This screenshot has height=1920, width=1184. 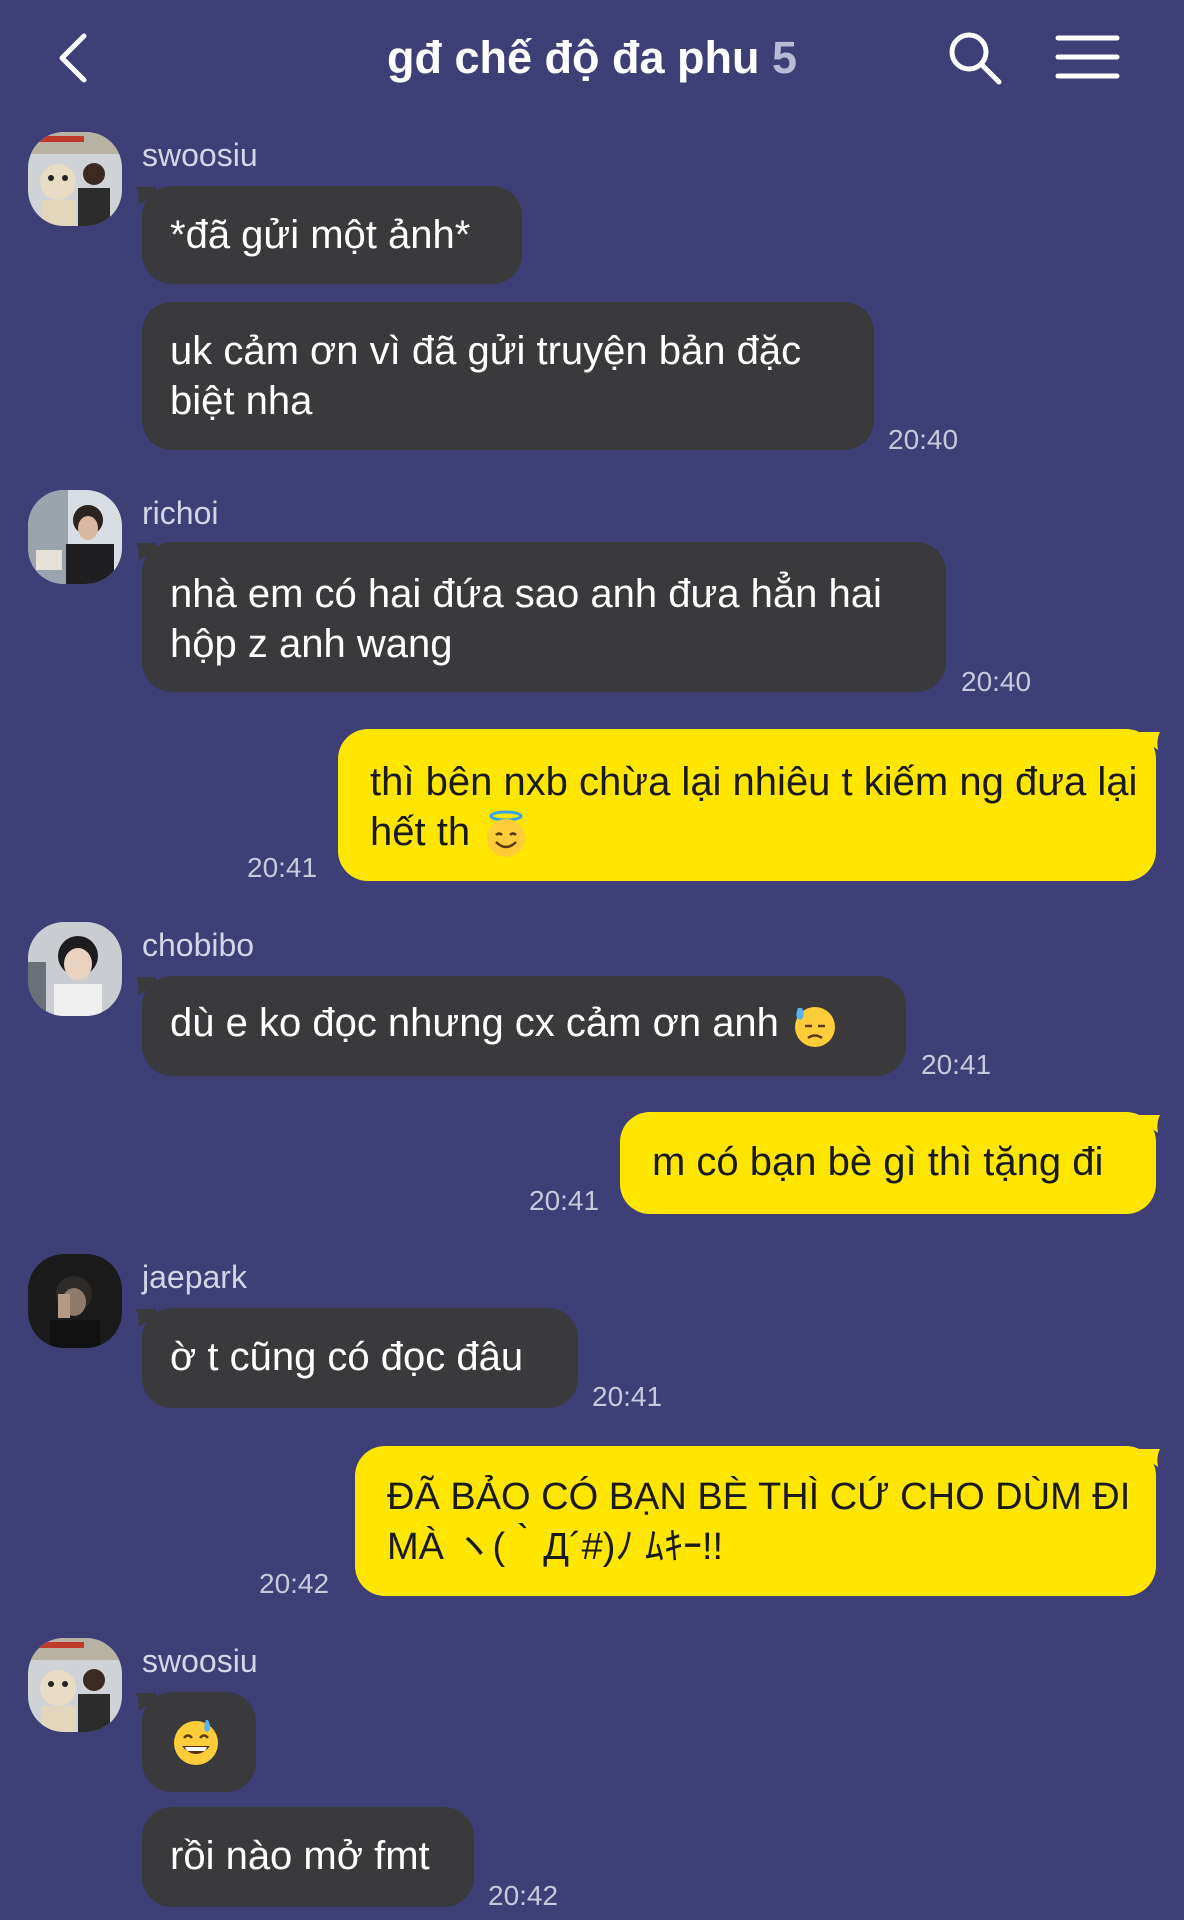 What do you see at coordinates (573, 57) in the screenshot?
I see `chat-title-text: gđ chế độ đa phu` at bounding box center [573, 57].